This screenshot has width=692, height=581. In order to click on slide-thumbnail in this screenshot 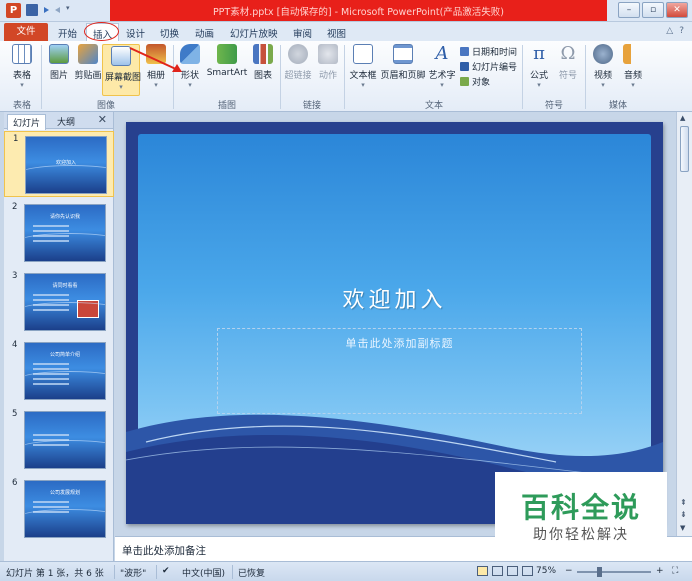, I will do `click(65, 440)`.